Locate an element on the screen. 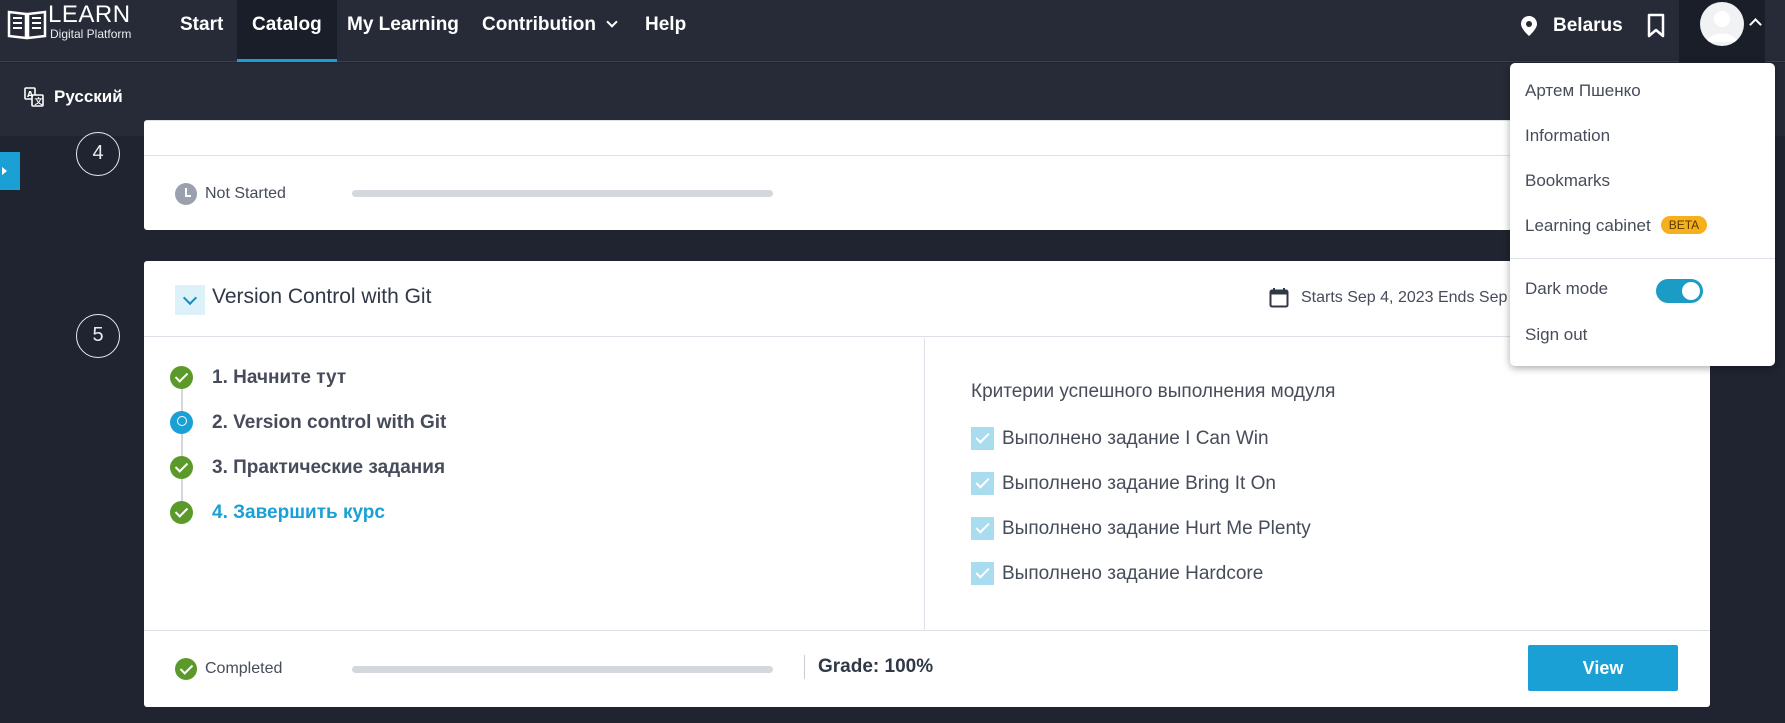 This screenshot has width=1785, height=723. nav-start: Start is located at coordinates (201, 31).